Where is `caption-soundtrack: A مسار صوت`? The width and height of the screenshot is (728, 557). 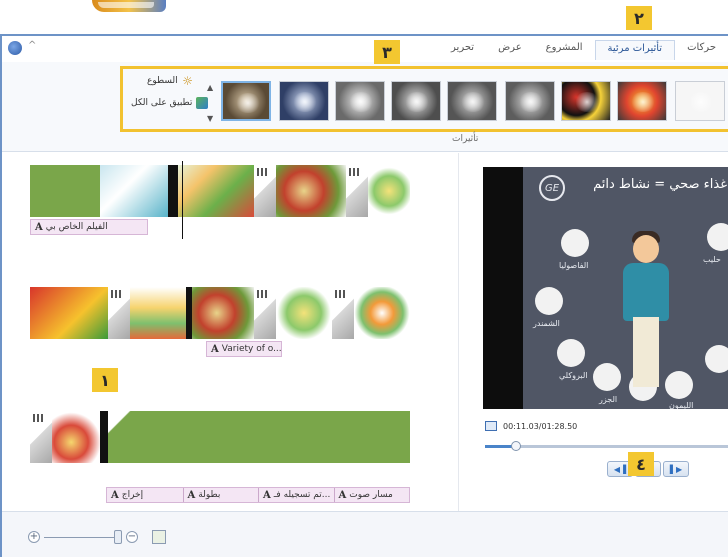 caption-soundtrack: A مسار صوت is located at coordinates (371, 495).